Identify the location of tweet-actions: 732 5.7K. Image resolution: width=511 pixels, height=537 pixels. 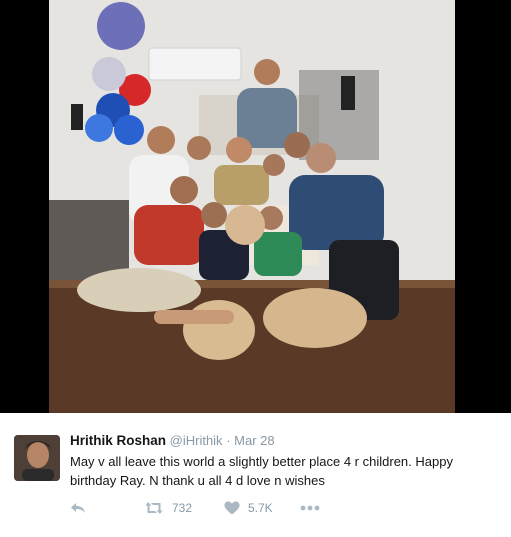
(195, 508).